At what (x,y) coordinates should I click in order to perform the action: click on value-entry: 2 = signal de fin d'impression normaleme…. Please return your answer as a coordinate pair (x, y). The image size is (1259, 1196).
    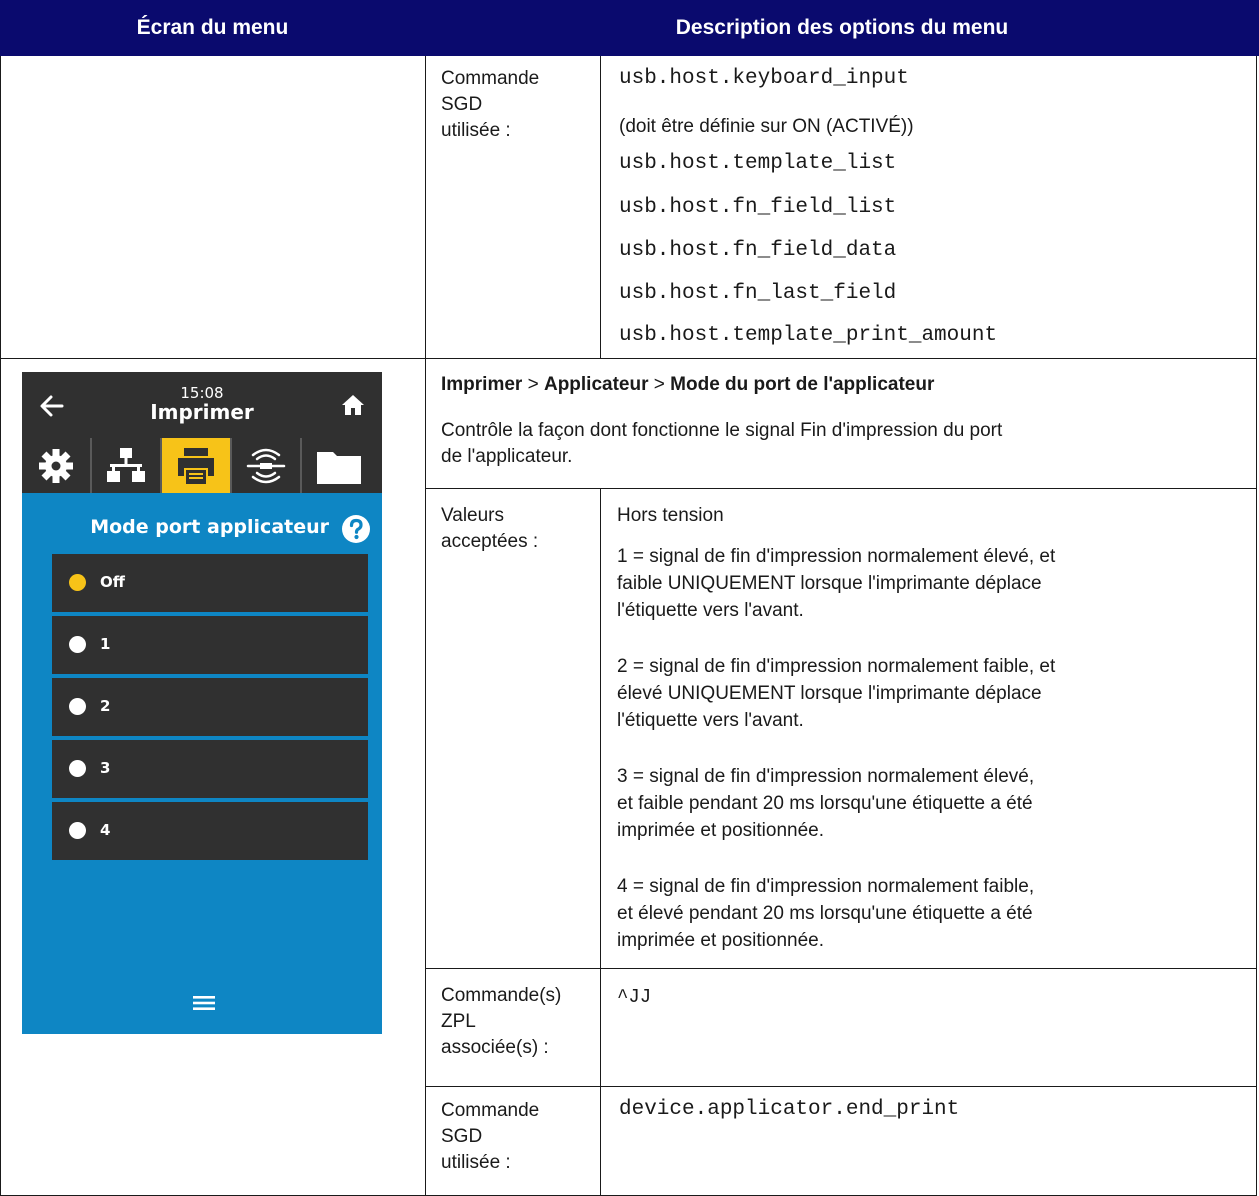
    Looking at the image, I should click on (836, 693).